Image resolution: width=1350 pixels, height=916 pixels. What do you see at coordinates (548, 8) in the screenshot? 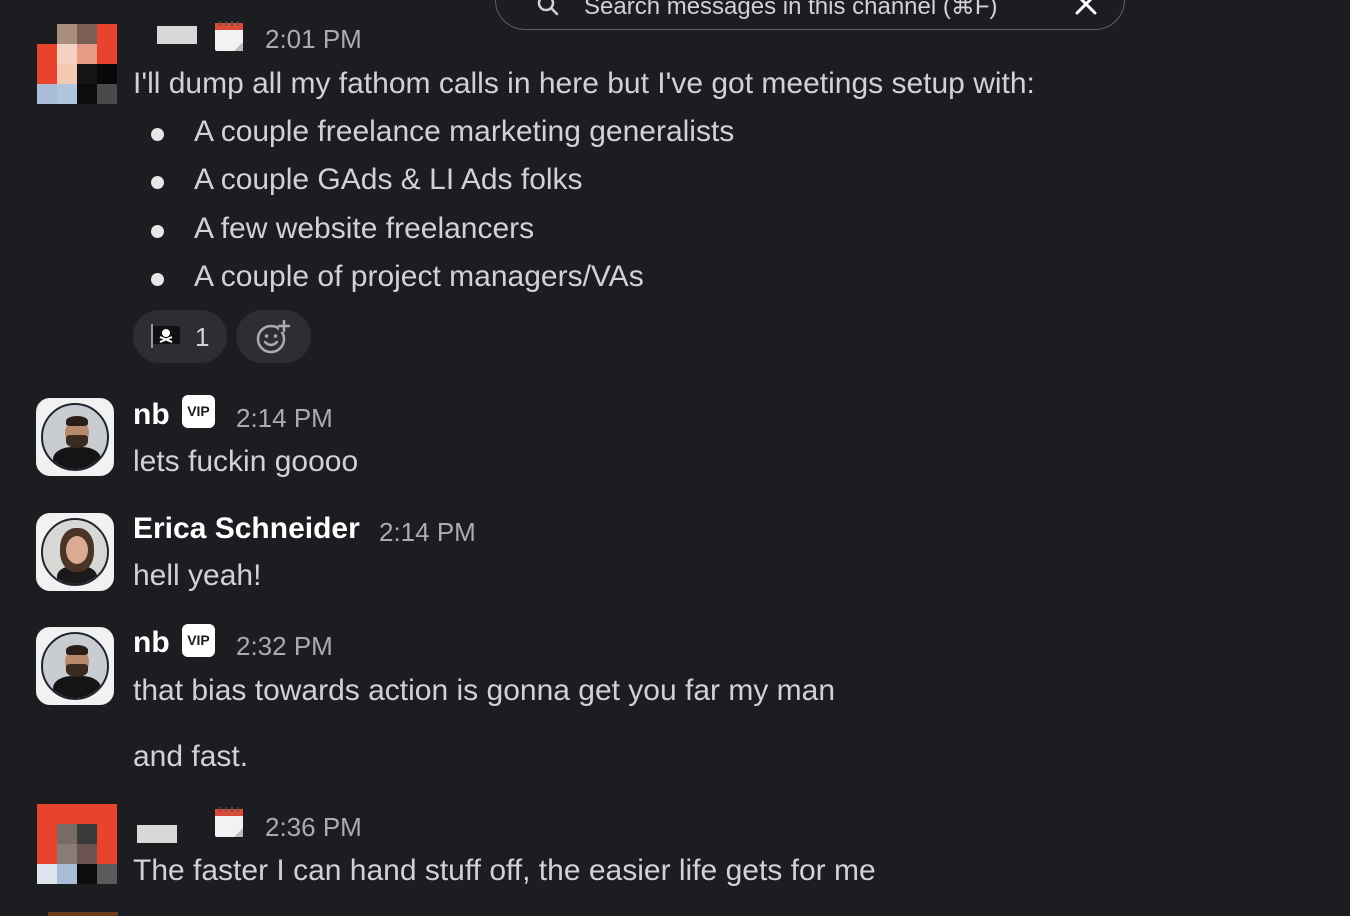
I see `search-icon` at bounding box center [548, 8].